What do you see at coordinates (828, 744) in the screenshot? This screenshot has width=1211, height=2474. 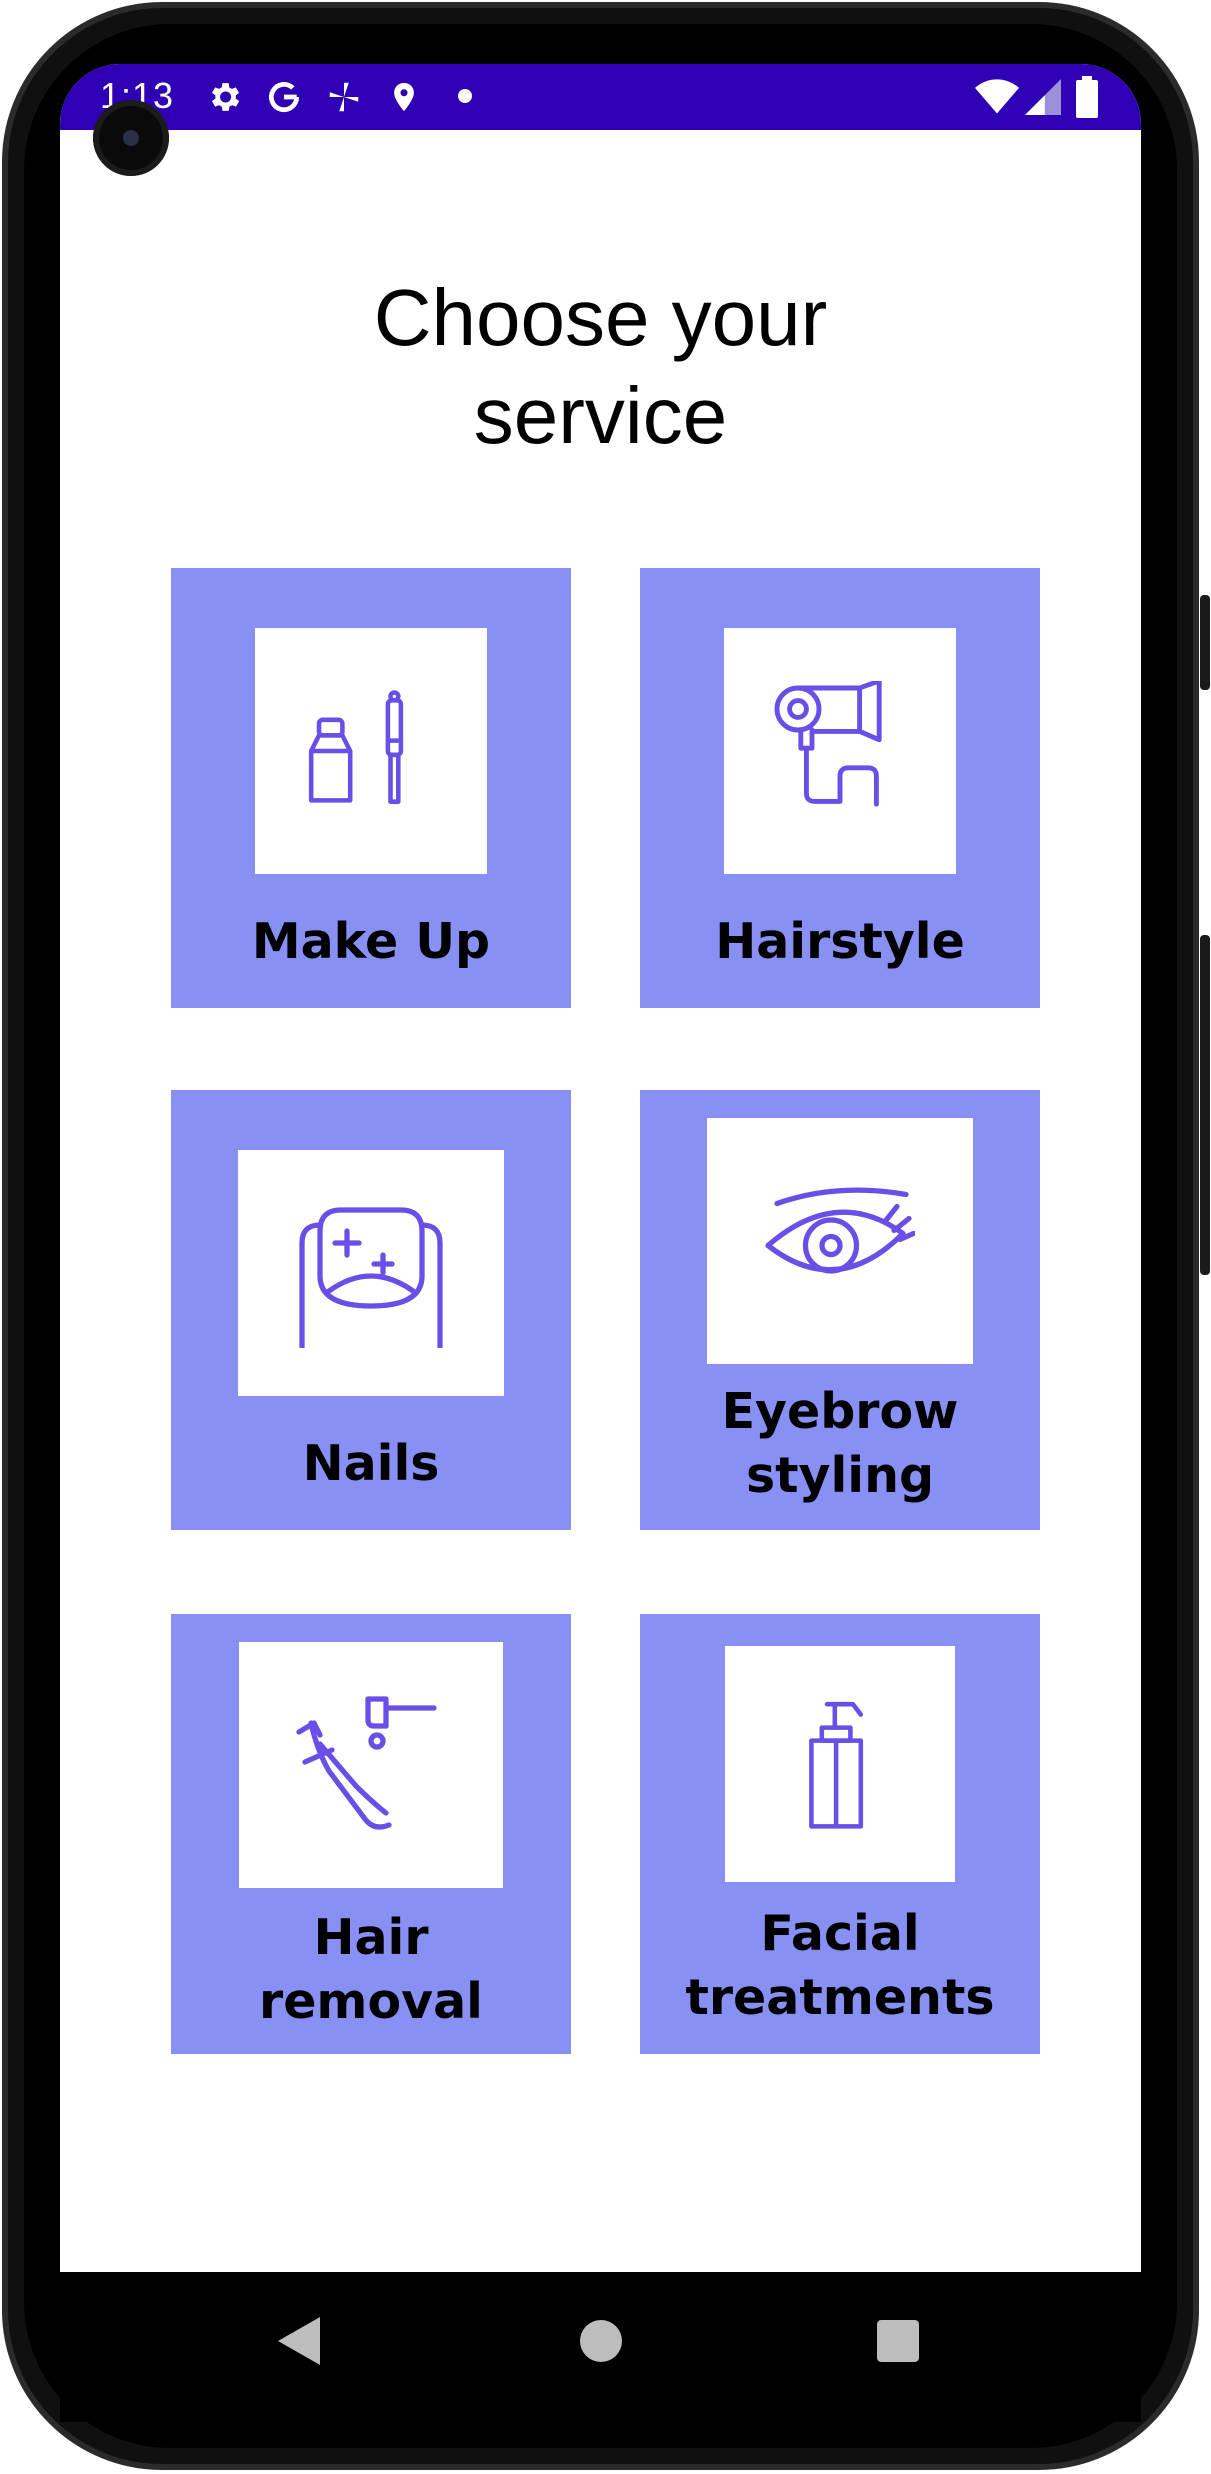 I see `hair-dryer-icon` at bounding box center [828, 744].